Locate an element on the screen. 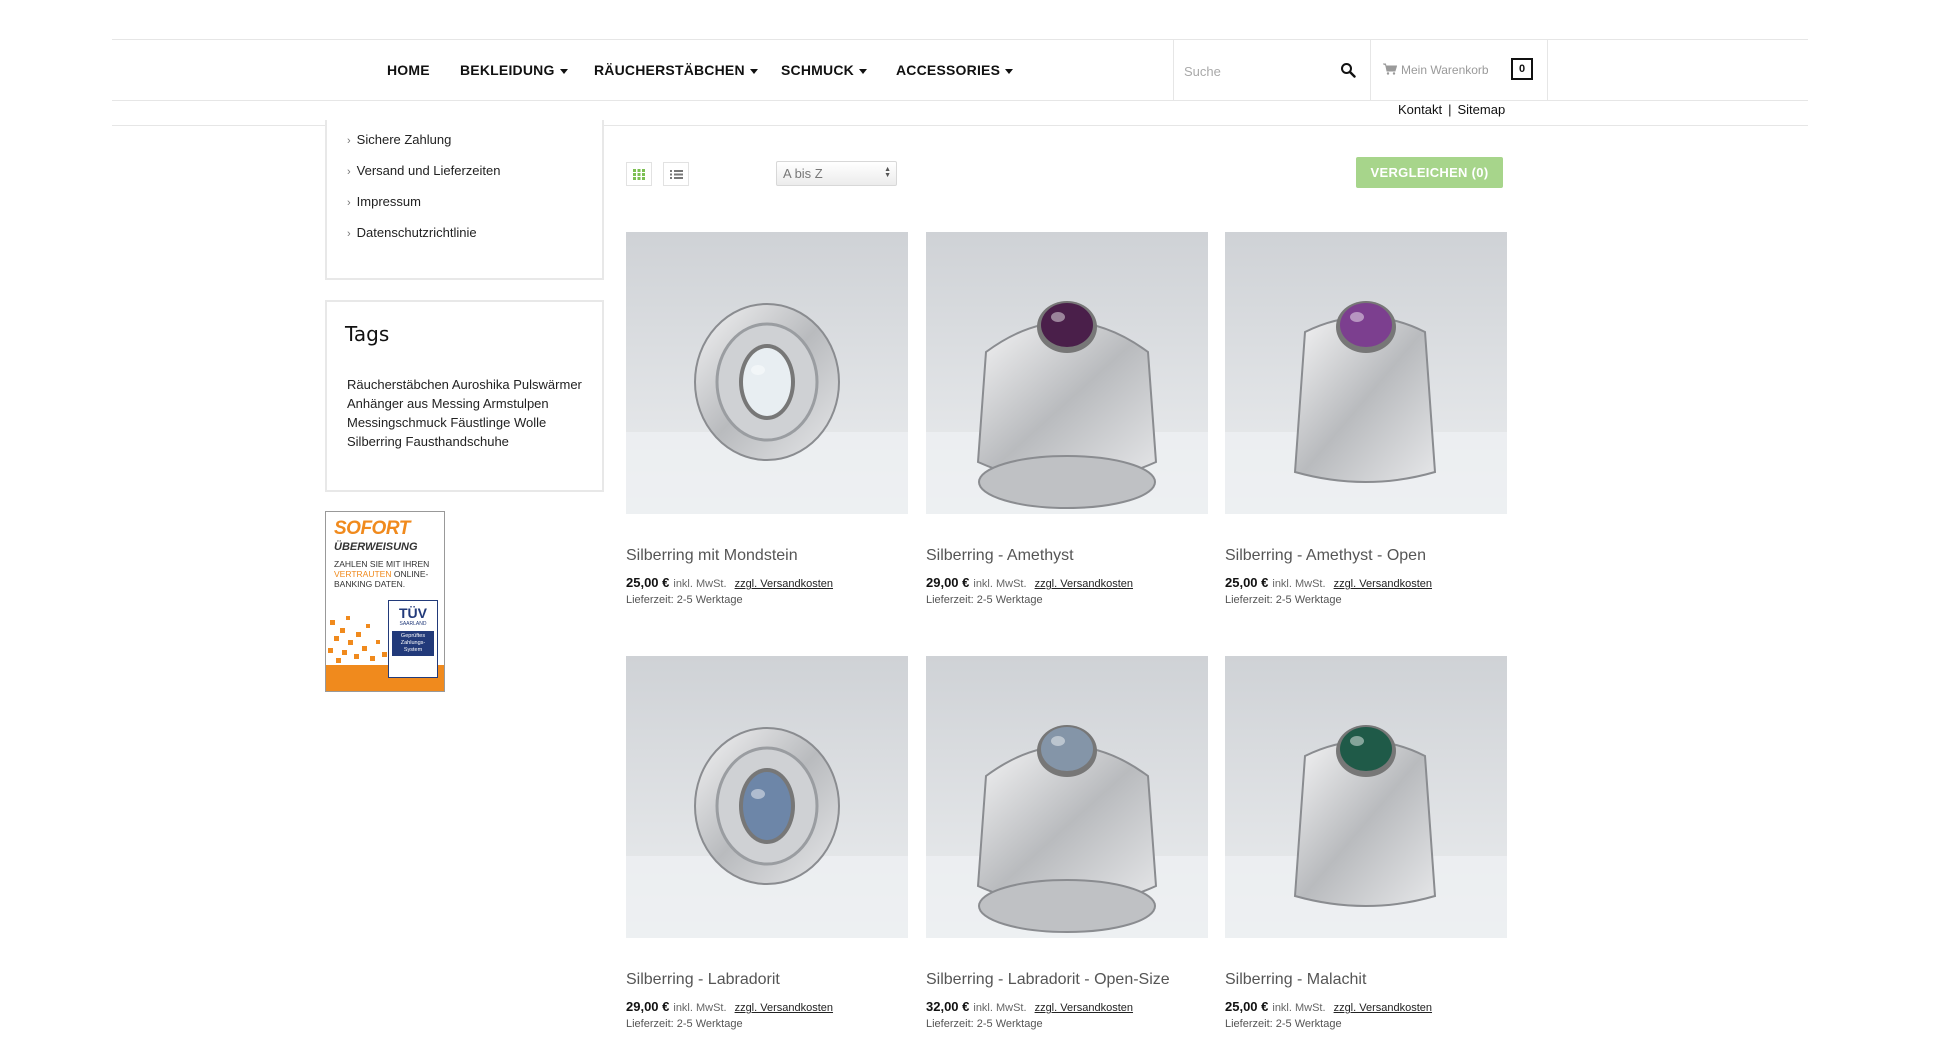 The image size is (1944, 1064). tag-link: Silberring is located at coordinates (374, 441).